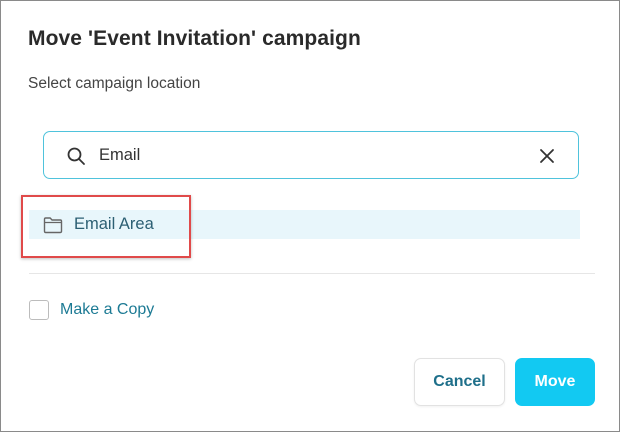 The height and width of the screenshot is (432, 620). What do you see at coordinates (312, 273) in the screenshot?
I see `divider` at bounding box center [312, 273].